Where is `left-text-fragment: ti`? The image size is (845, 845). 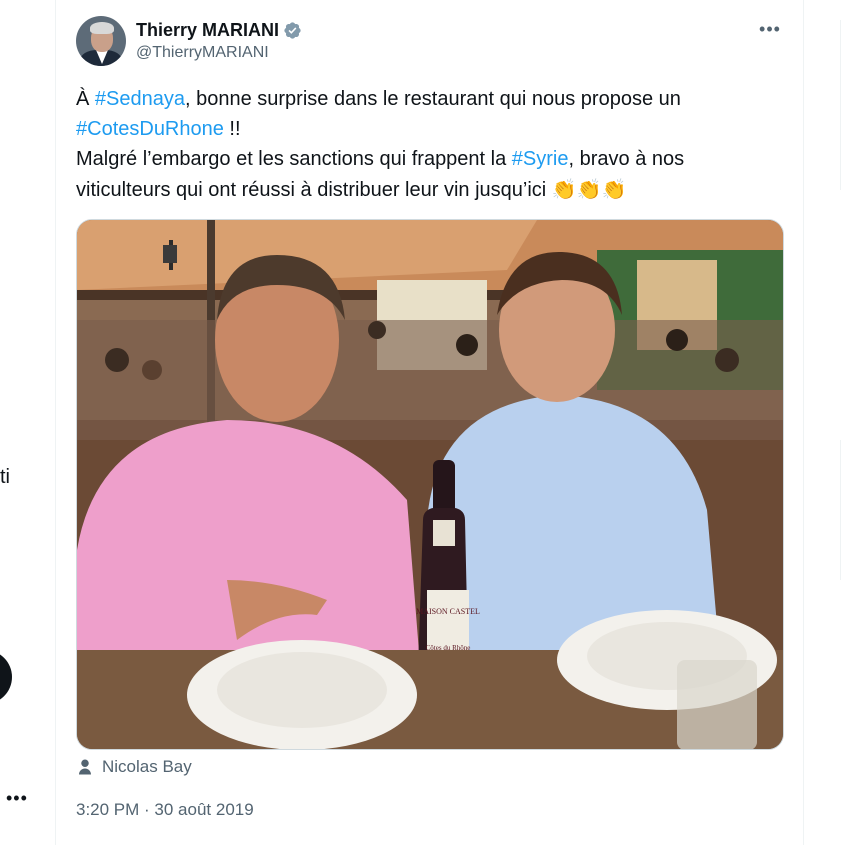
left-text-fragment: ti is located at coordinates (5, 477).